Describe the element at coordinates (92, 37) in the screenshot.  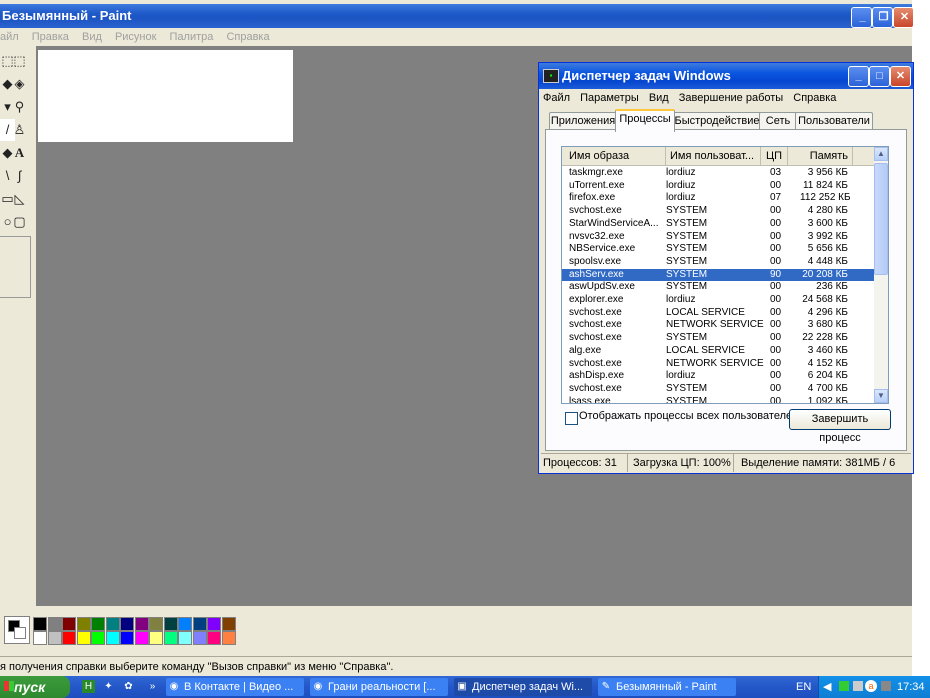
I see `menu-view: Вид` at that location.